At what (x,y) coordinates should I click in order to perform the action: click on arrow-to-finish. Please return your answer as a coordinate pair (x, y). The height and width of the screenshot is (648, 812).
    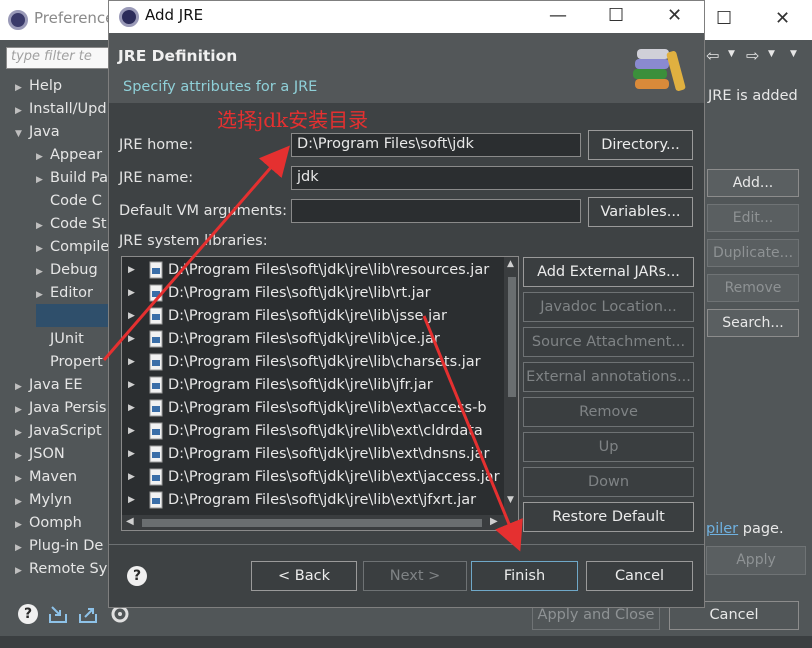
    Looking at the image, I should click on (472, 433).